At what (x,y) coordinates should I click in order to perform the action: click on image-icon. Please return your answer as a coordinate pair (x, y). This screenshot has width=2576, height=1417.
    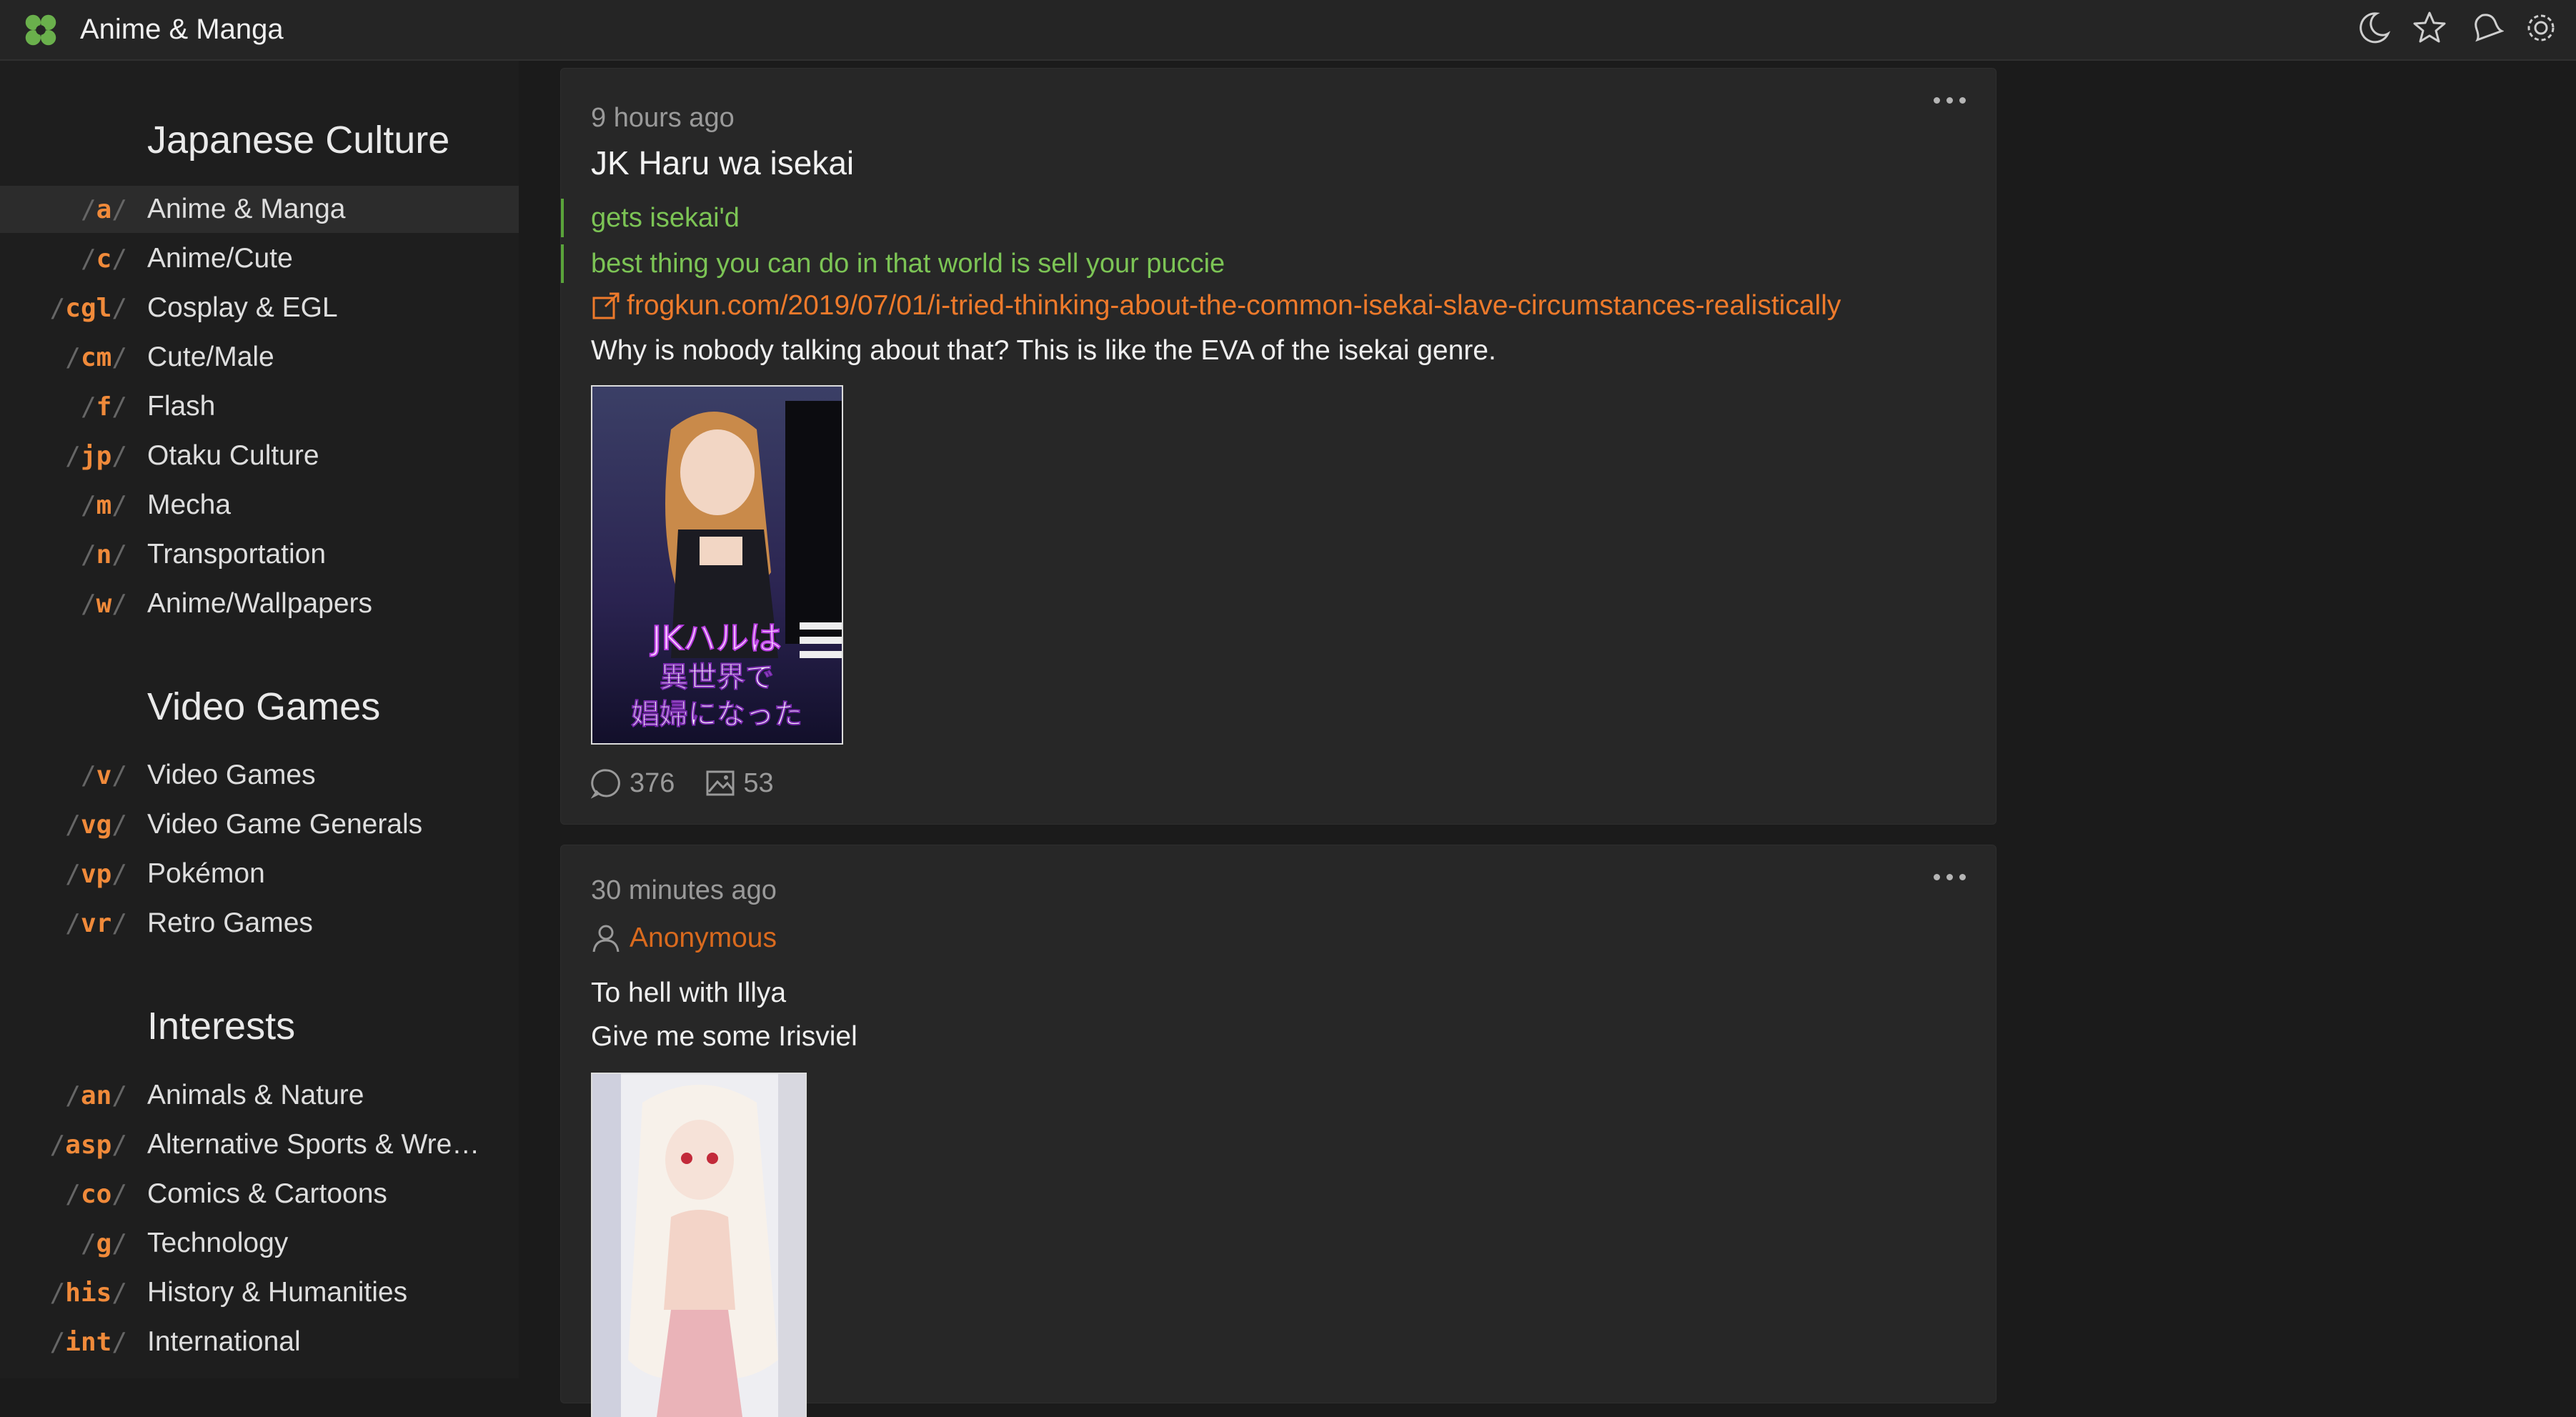
    Looking at the image, I should click on (720, 783).